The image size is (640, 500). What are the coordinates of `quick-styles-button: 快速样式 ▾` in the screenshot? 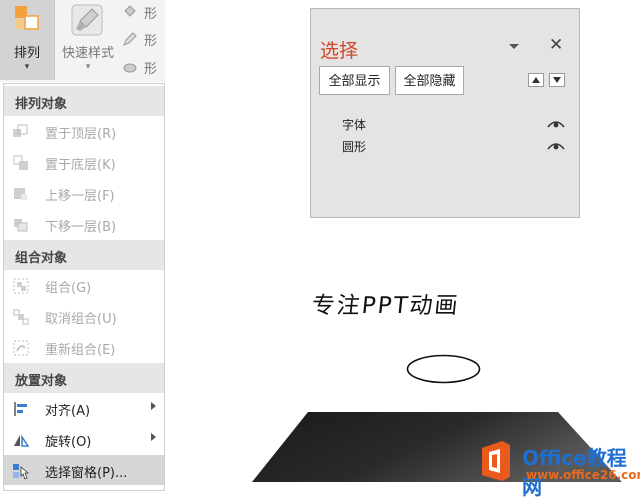 It's located at (88, 40).